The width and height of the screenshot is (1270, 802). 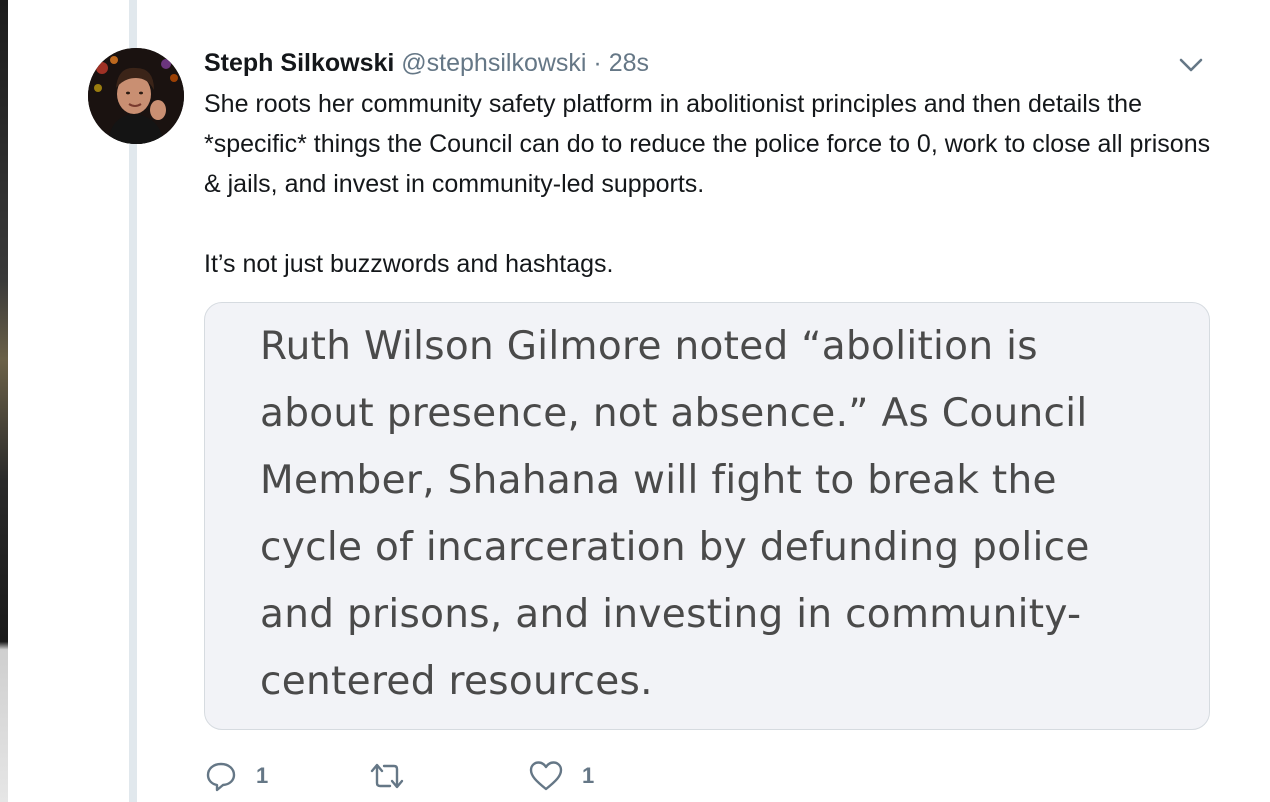 I want to click on tweet-actions: 1 1, so click(x=504, y=776).